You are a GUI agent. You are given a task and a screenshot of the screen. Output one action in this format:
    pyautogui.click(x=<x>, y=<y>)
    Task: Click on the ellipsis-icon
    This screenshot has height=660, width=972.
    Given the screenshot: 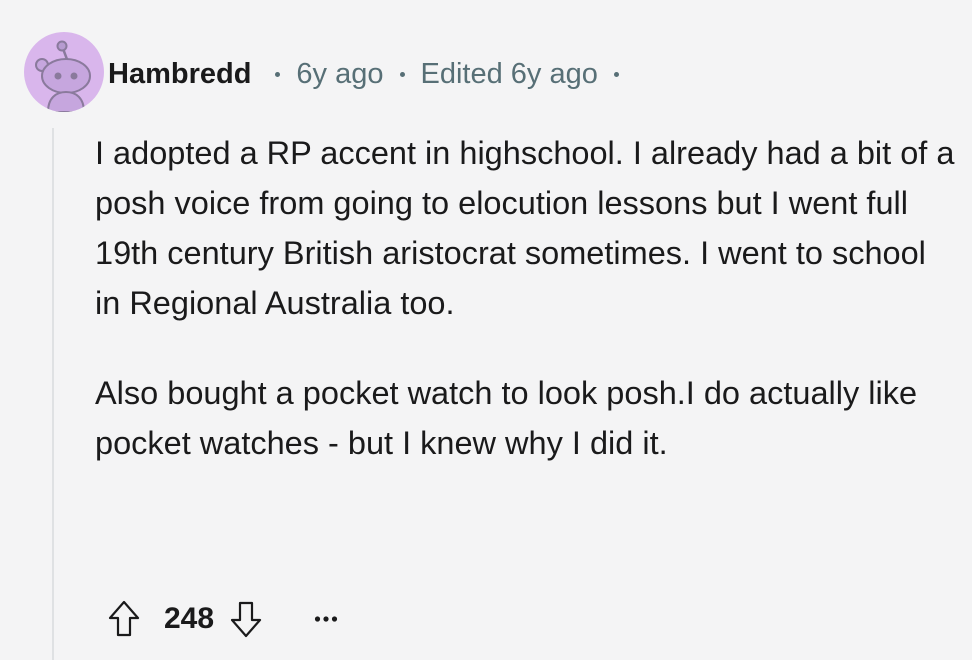 What is the action you would take?
    pyautogui.click(x=326, y=619)
    